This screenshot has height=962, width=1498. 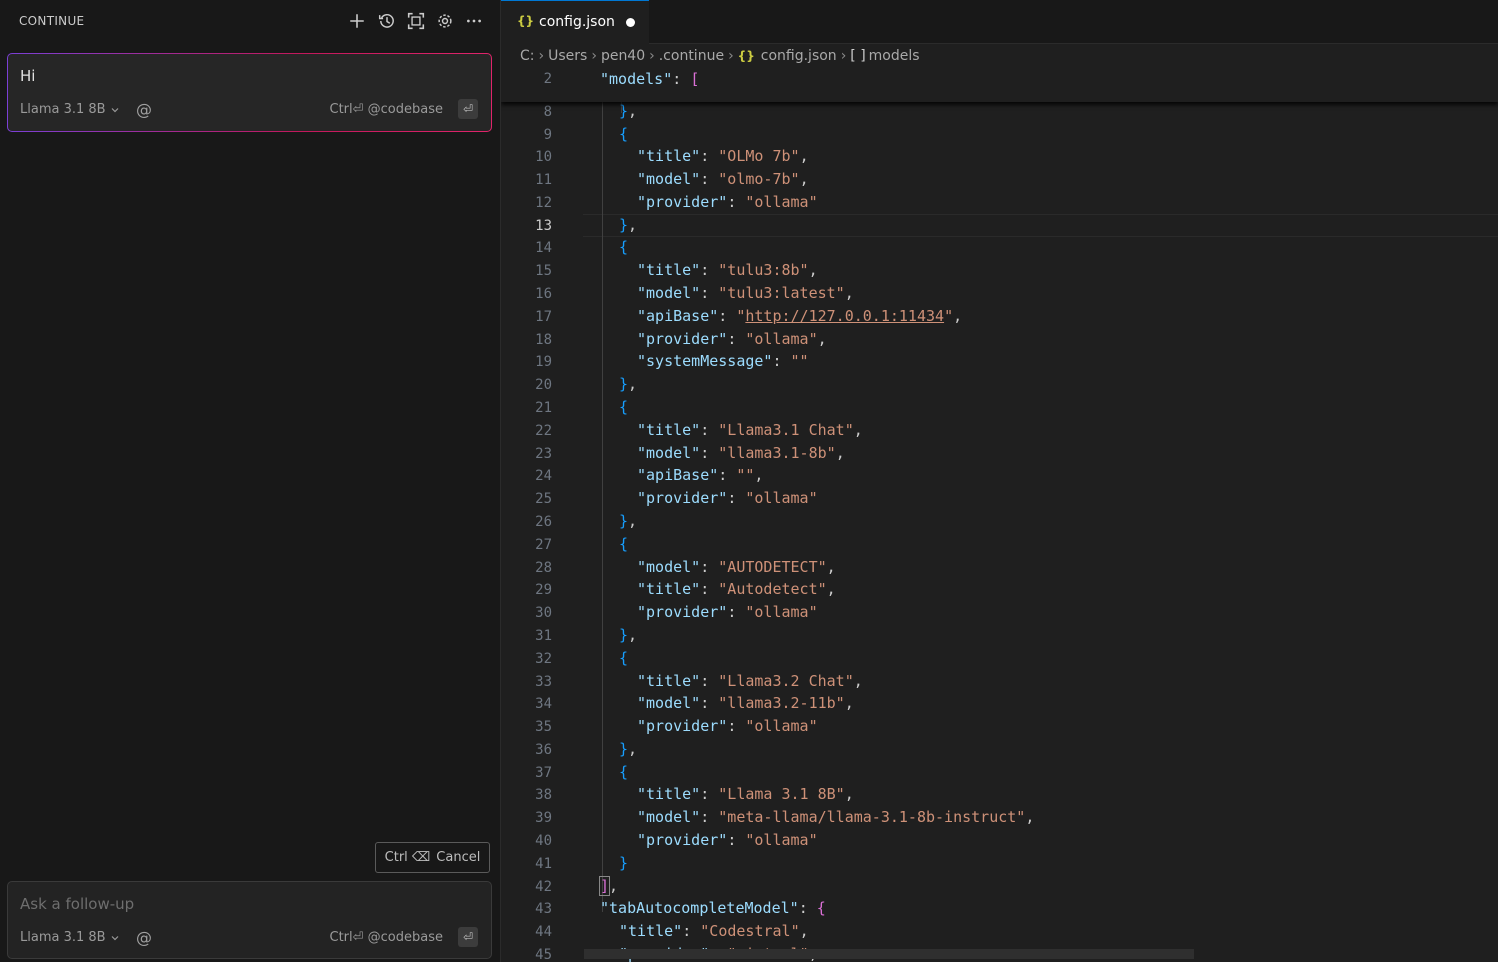 What do you see at coordinates (746, 56) in the screenshot?
I see `json-file-icon: {}` at bounding box center [746, 56].